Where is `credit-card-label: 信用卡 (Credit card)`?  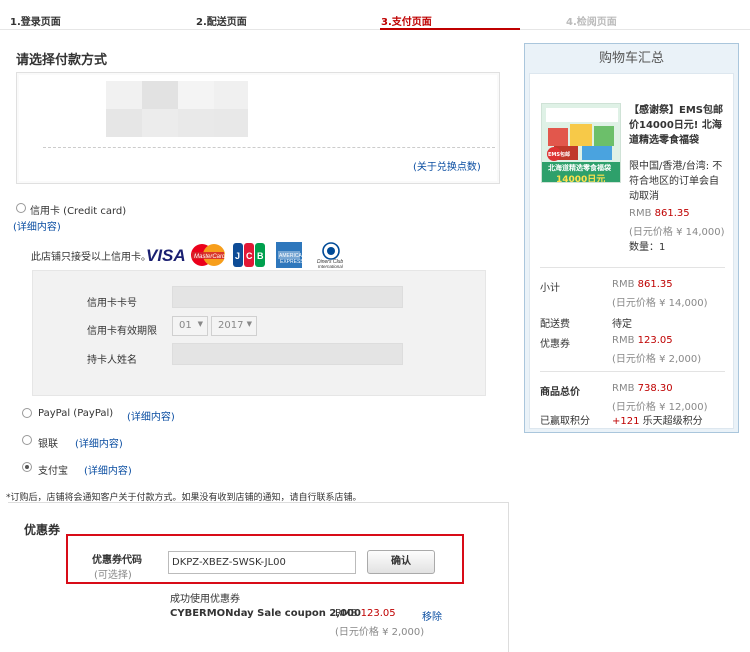 credit-card-label: 信用卡 (Credit card) is located at coordinates (78, 211).